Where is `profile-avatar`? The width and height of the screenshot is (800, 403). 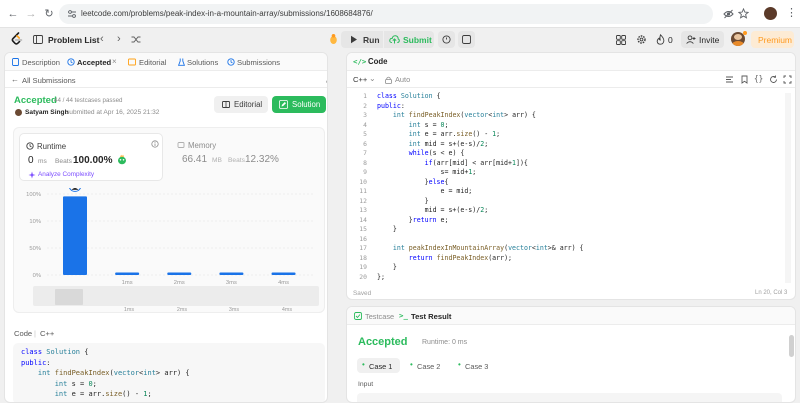
profile-avatar is located at coordinates (770, 13).